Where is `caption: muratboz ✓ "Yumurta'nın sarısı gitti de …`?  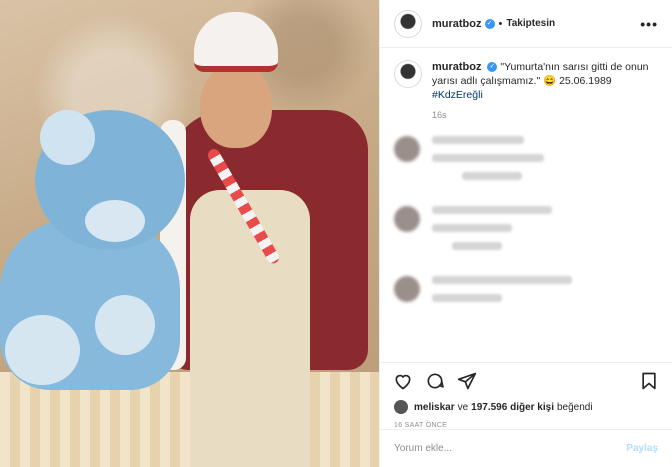 caption: muratboz ✓ "Yumurta'nın sarısı gitti de … is located at coordinates (526, 81).